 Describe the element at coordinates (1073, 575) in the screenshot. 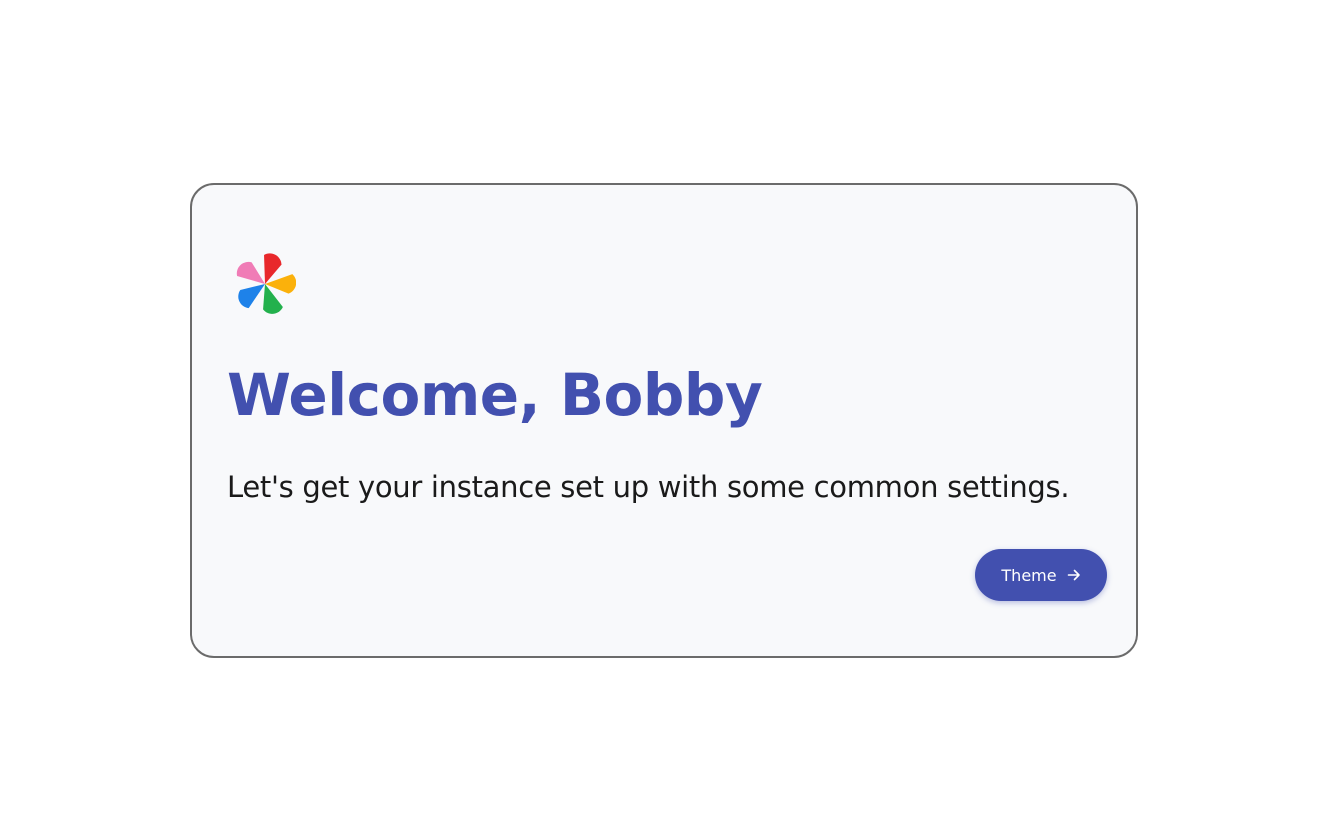

I see `arrow-right-icon` at that location.